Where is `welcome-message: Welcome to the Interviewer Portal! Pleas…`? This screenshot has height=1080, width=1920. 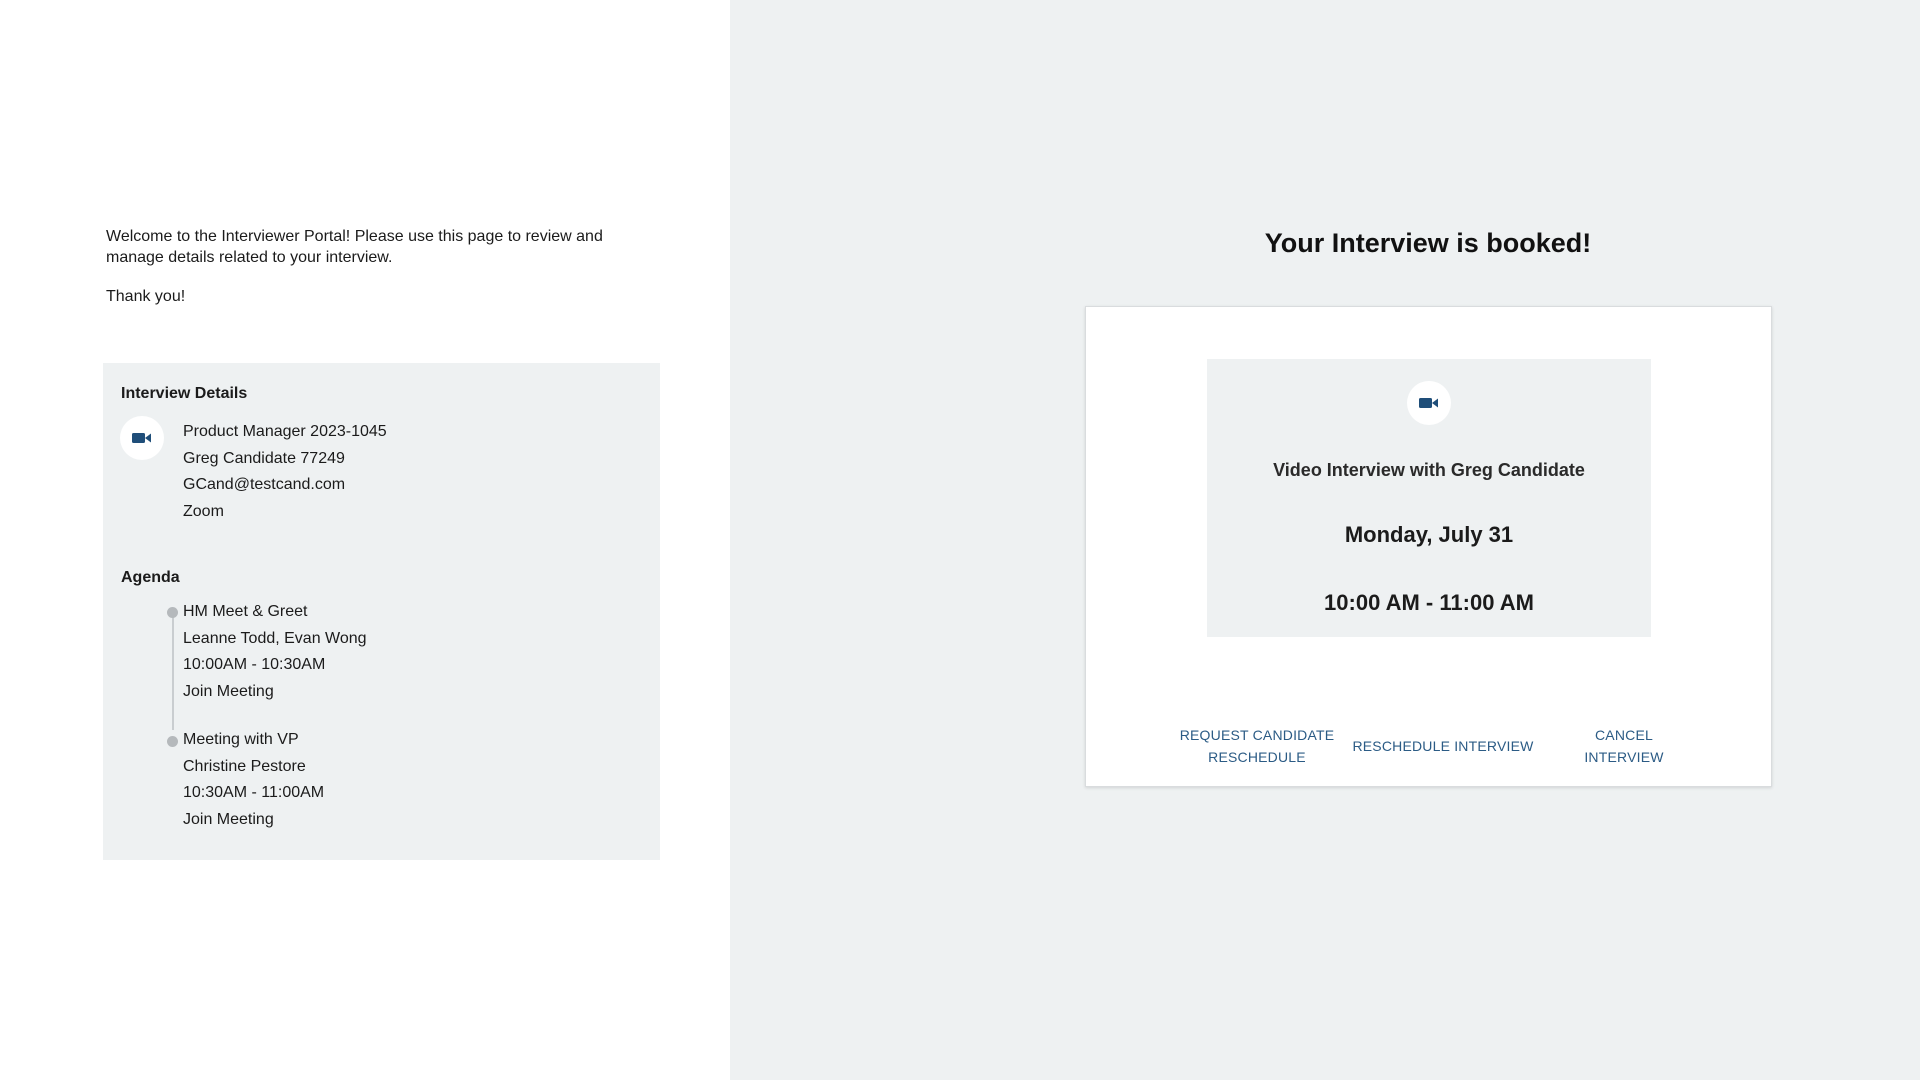 welcome-message: Welcome to the Interviewer Portal! Pleas… is located at coordinates (354, 247).